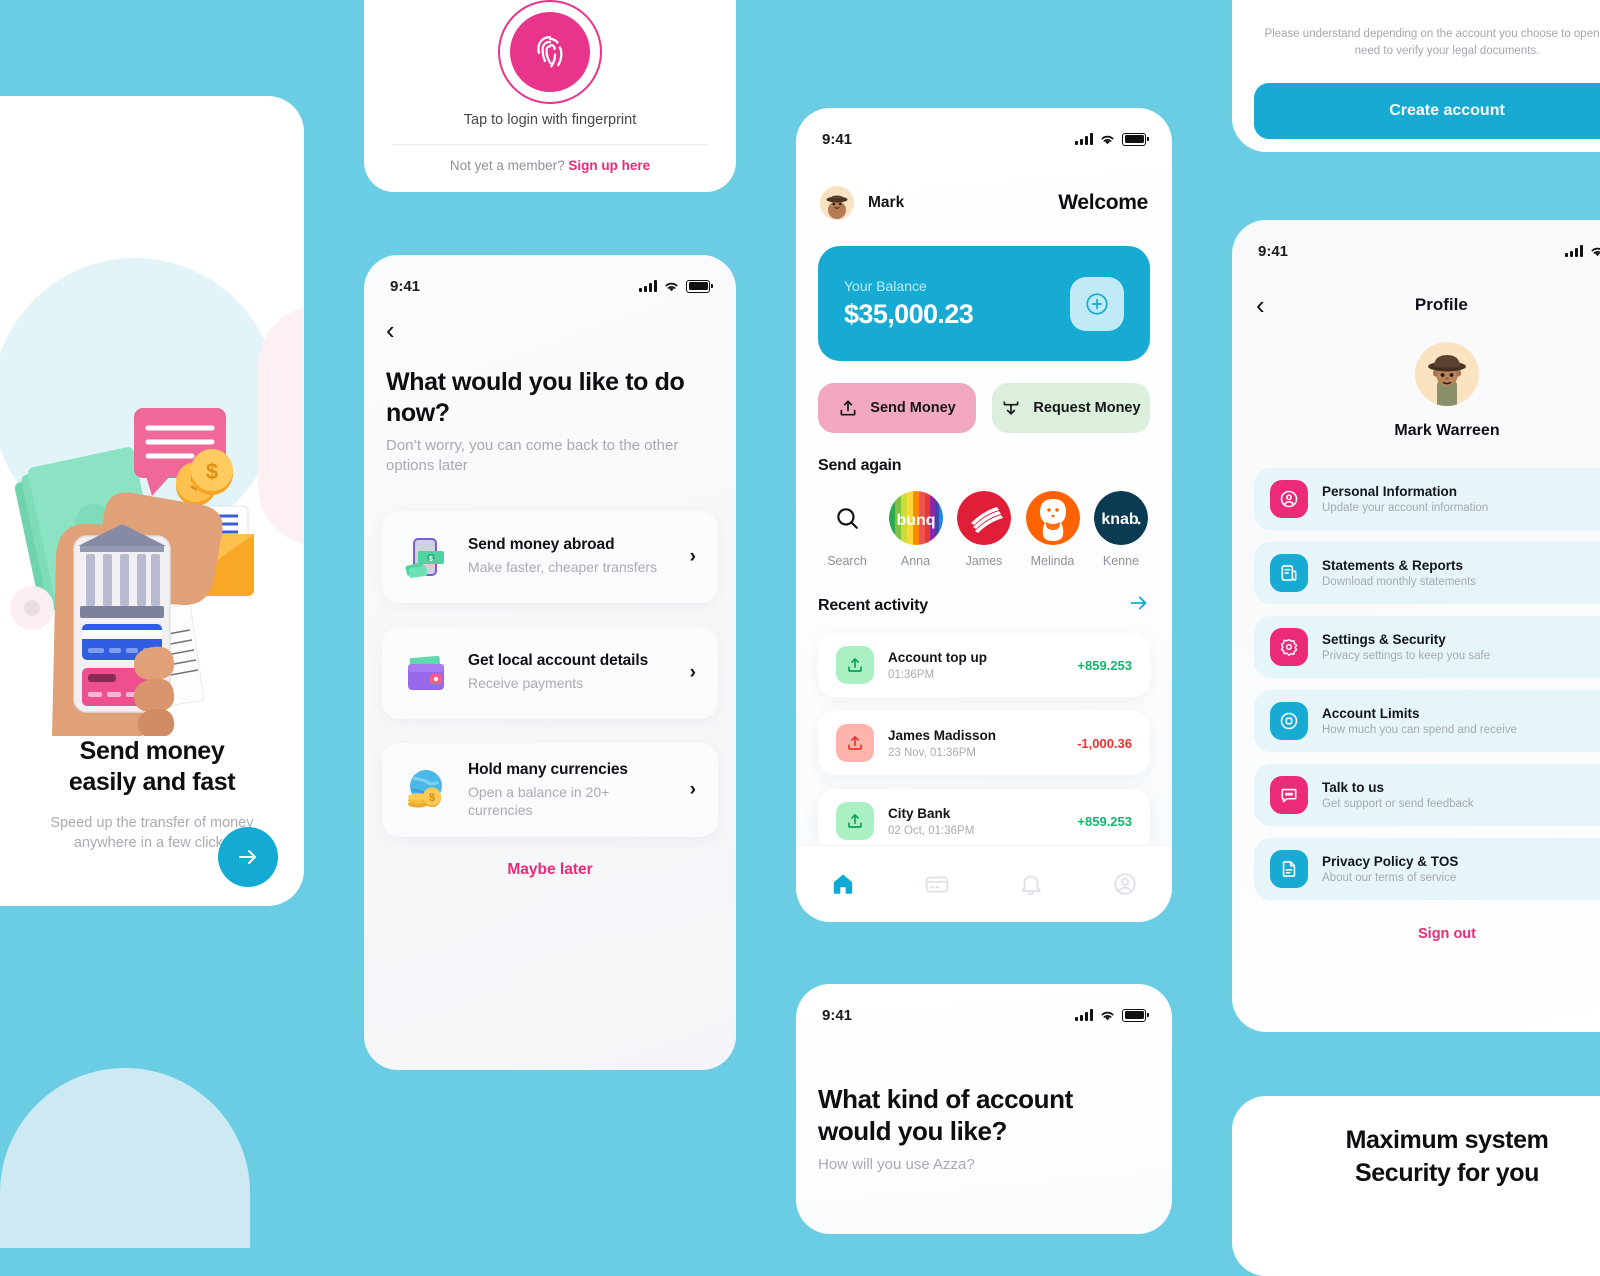  What do you see at coordinates (862, 203) in the screenshot?
I see `user-greeting: Mark` at bounding box center [862, 203].